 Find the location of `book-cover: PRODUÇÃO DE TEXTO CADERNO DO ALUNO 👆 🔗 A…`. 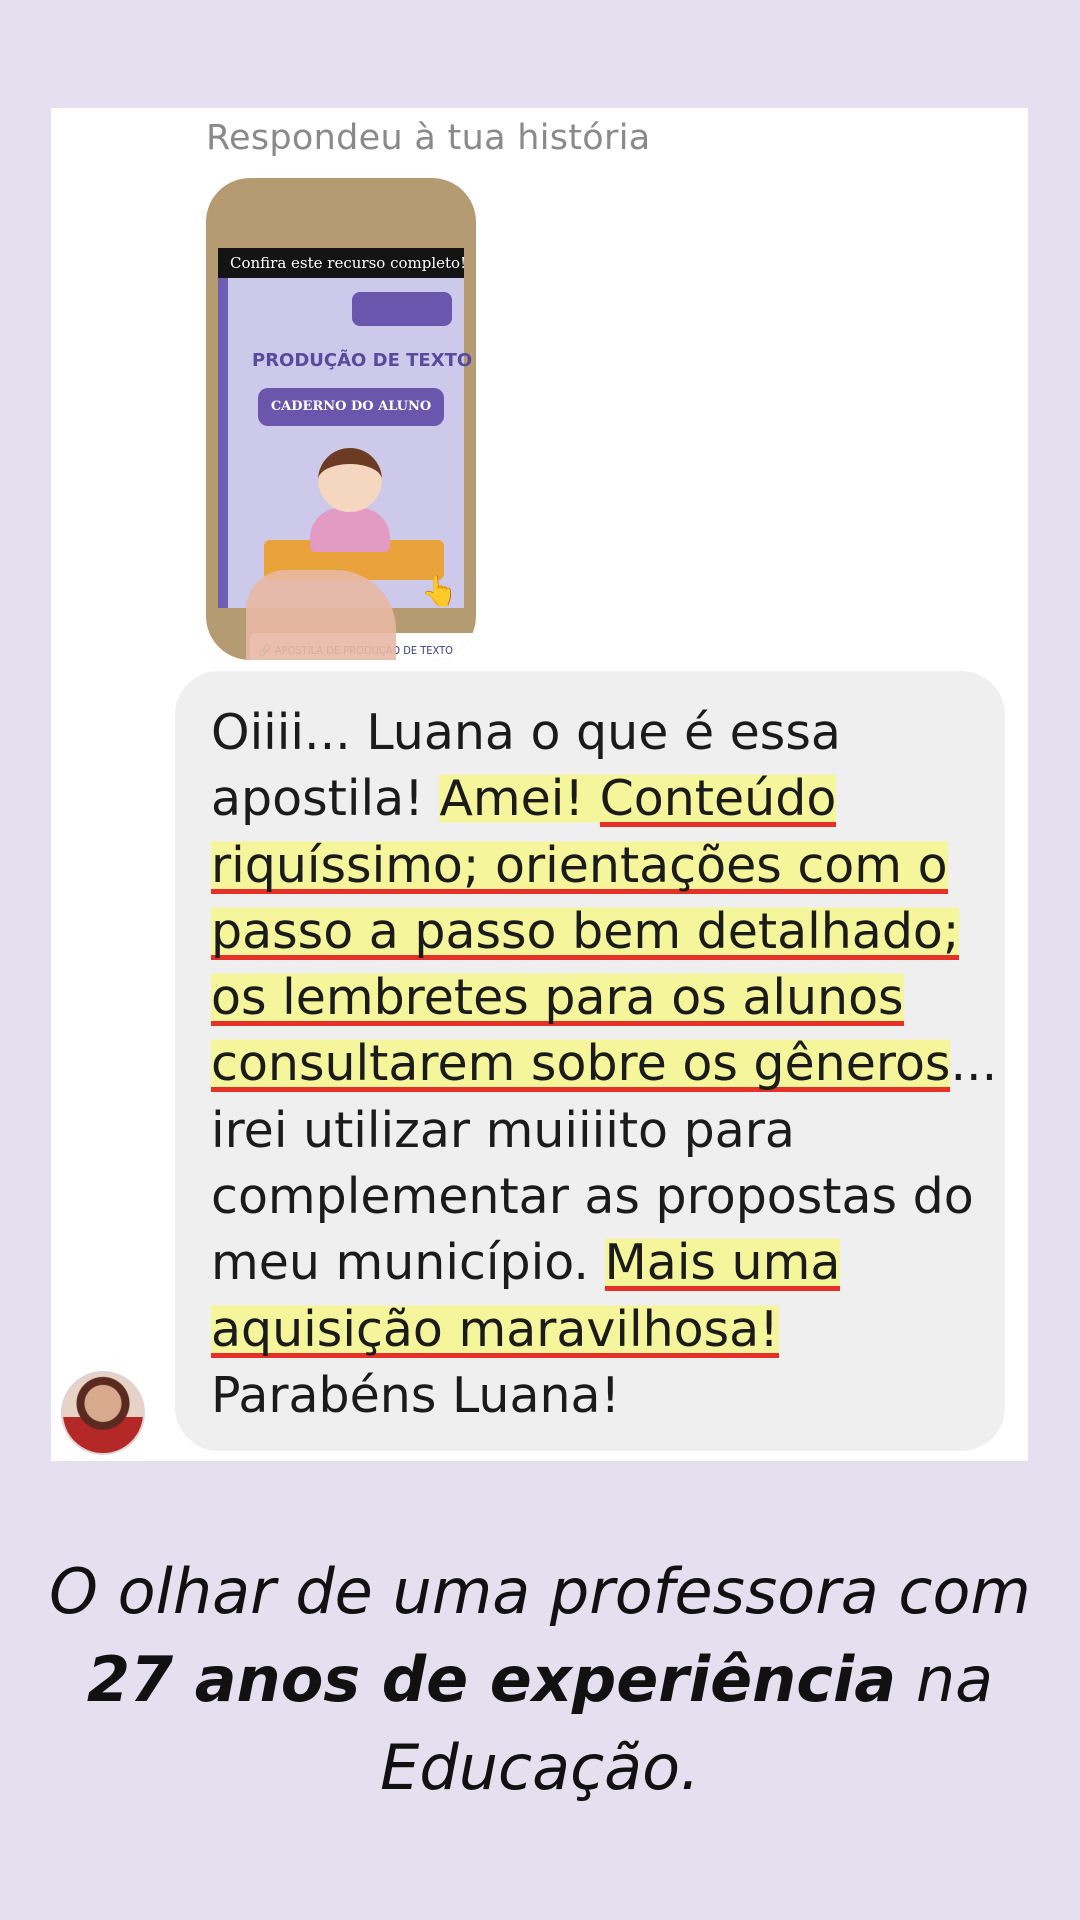

book-cover: PRODUÇÃO DE TEXTO CADERNO DO ALUNO 👆 🔗 A… is located at coordinates (347, 469).